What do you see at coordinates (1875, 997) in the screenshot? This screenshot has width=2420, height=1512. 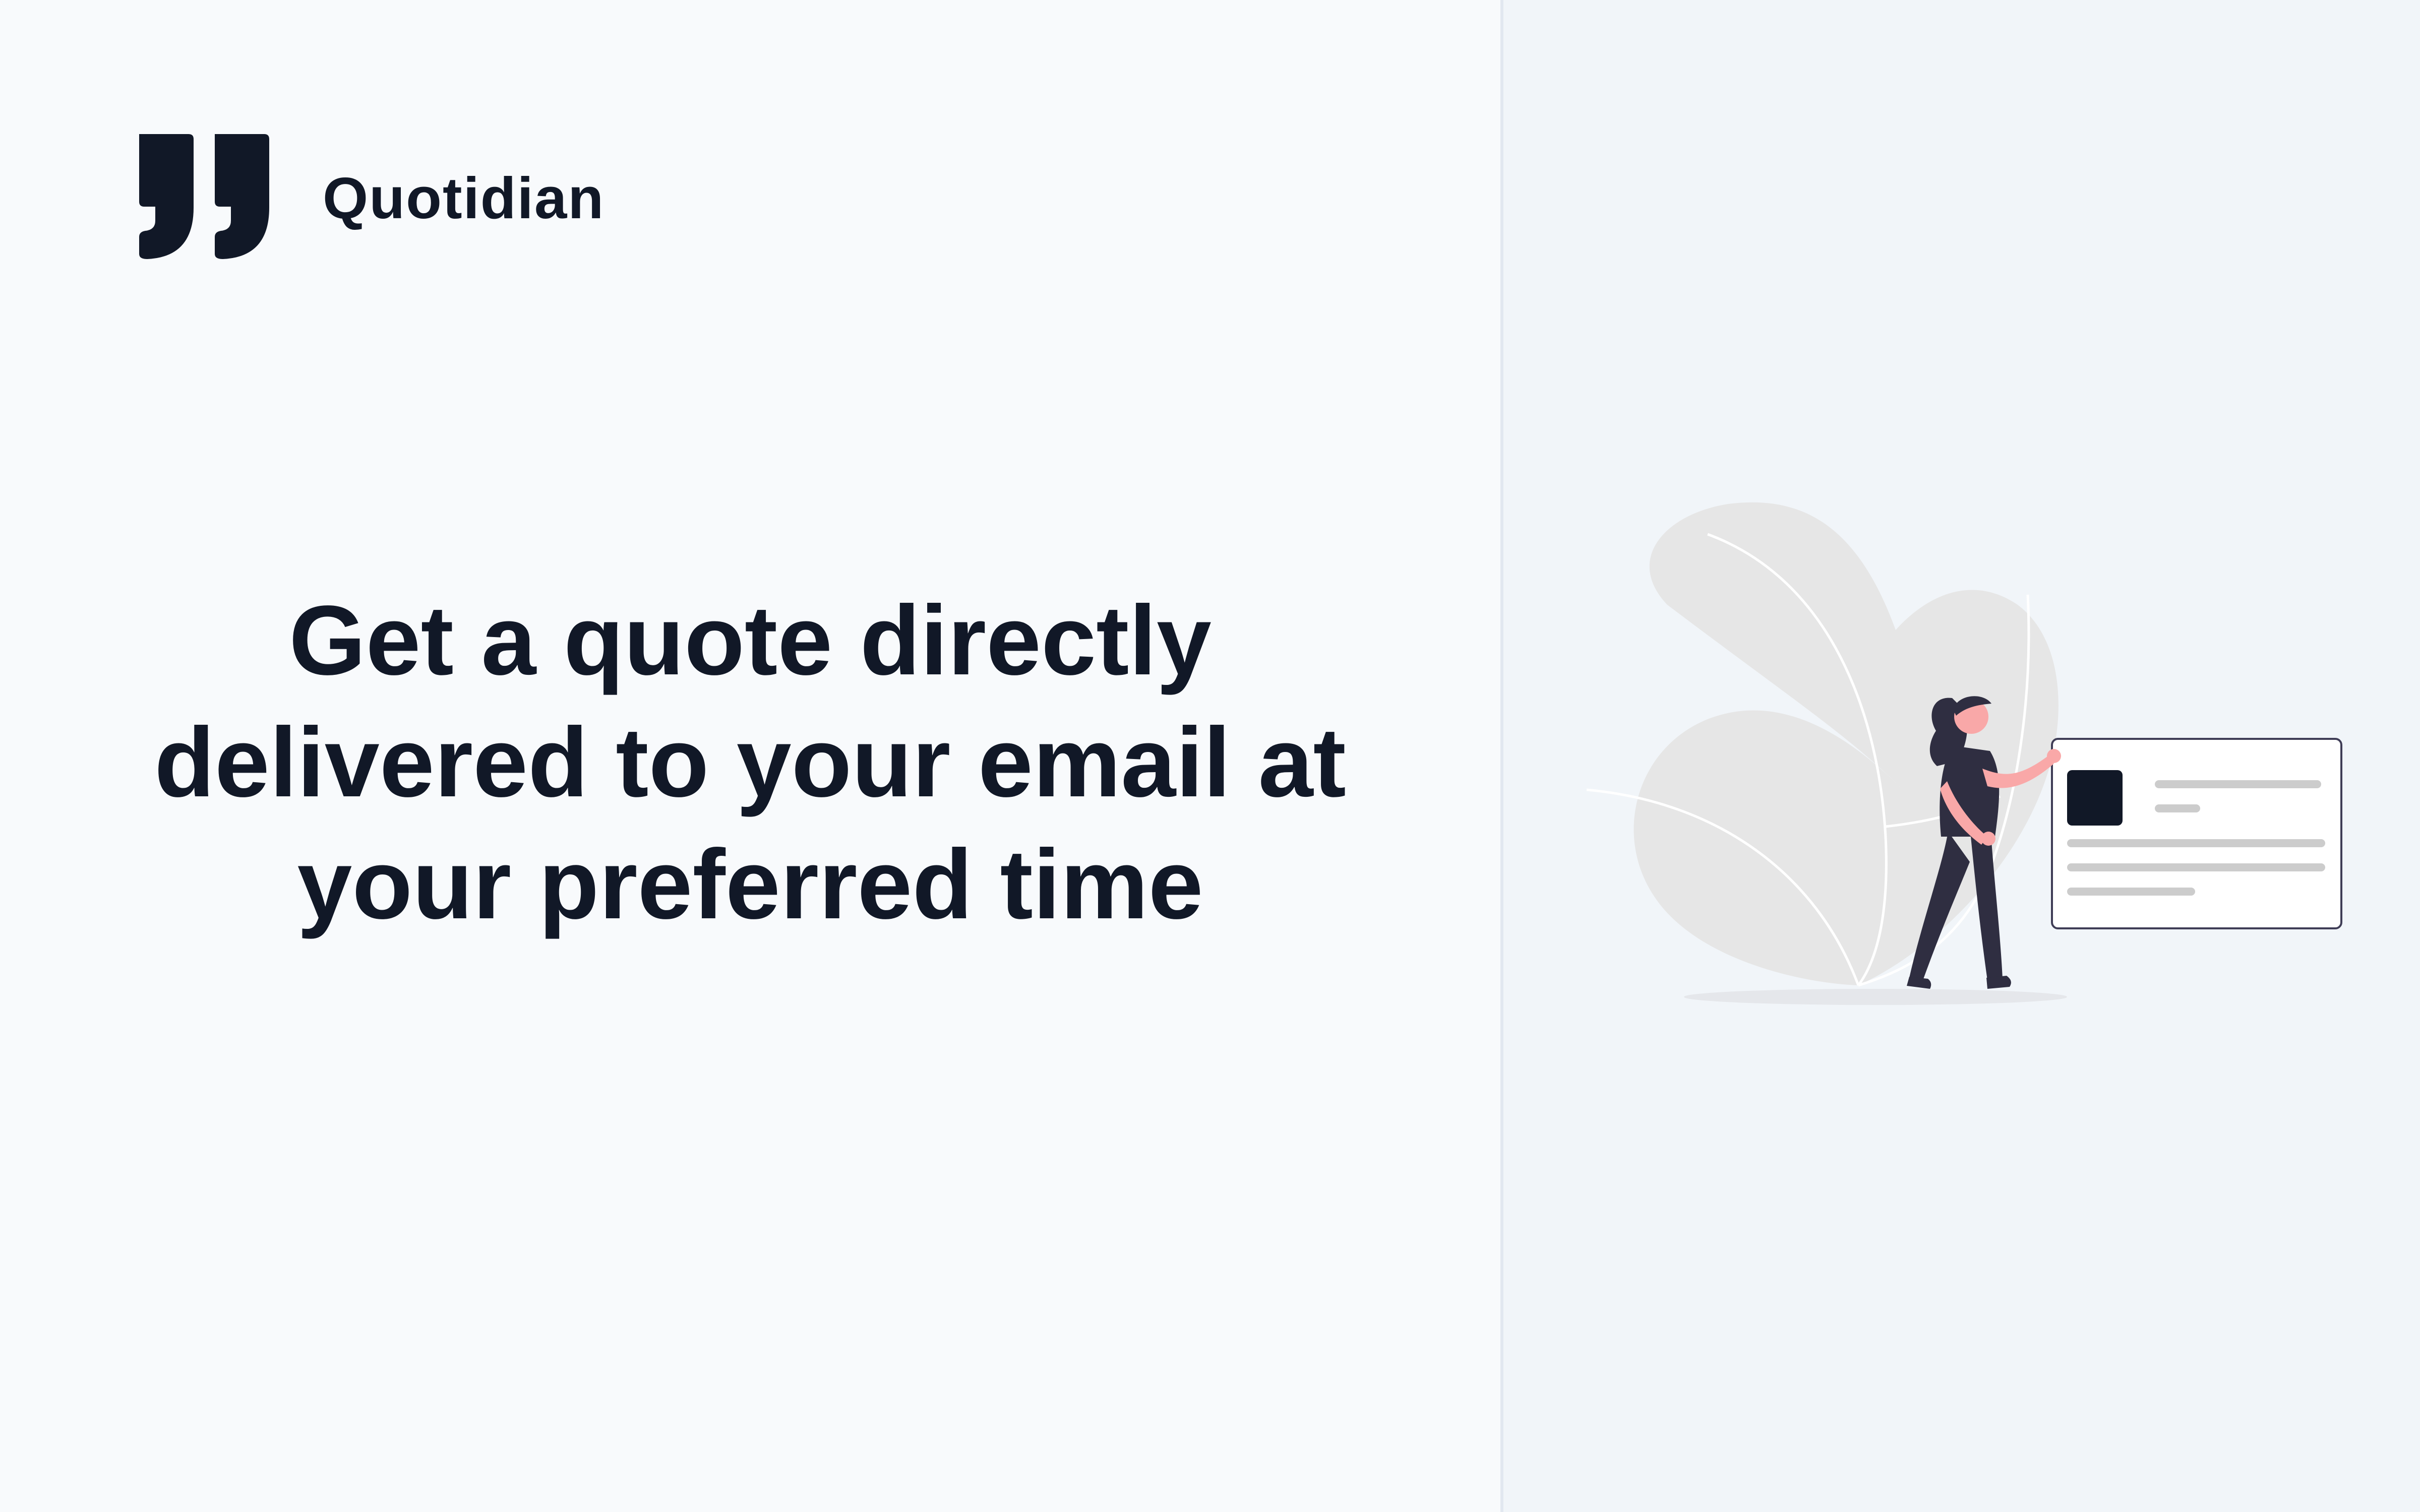 I see `ground-shadow` at bounding box center [1875, 997].